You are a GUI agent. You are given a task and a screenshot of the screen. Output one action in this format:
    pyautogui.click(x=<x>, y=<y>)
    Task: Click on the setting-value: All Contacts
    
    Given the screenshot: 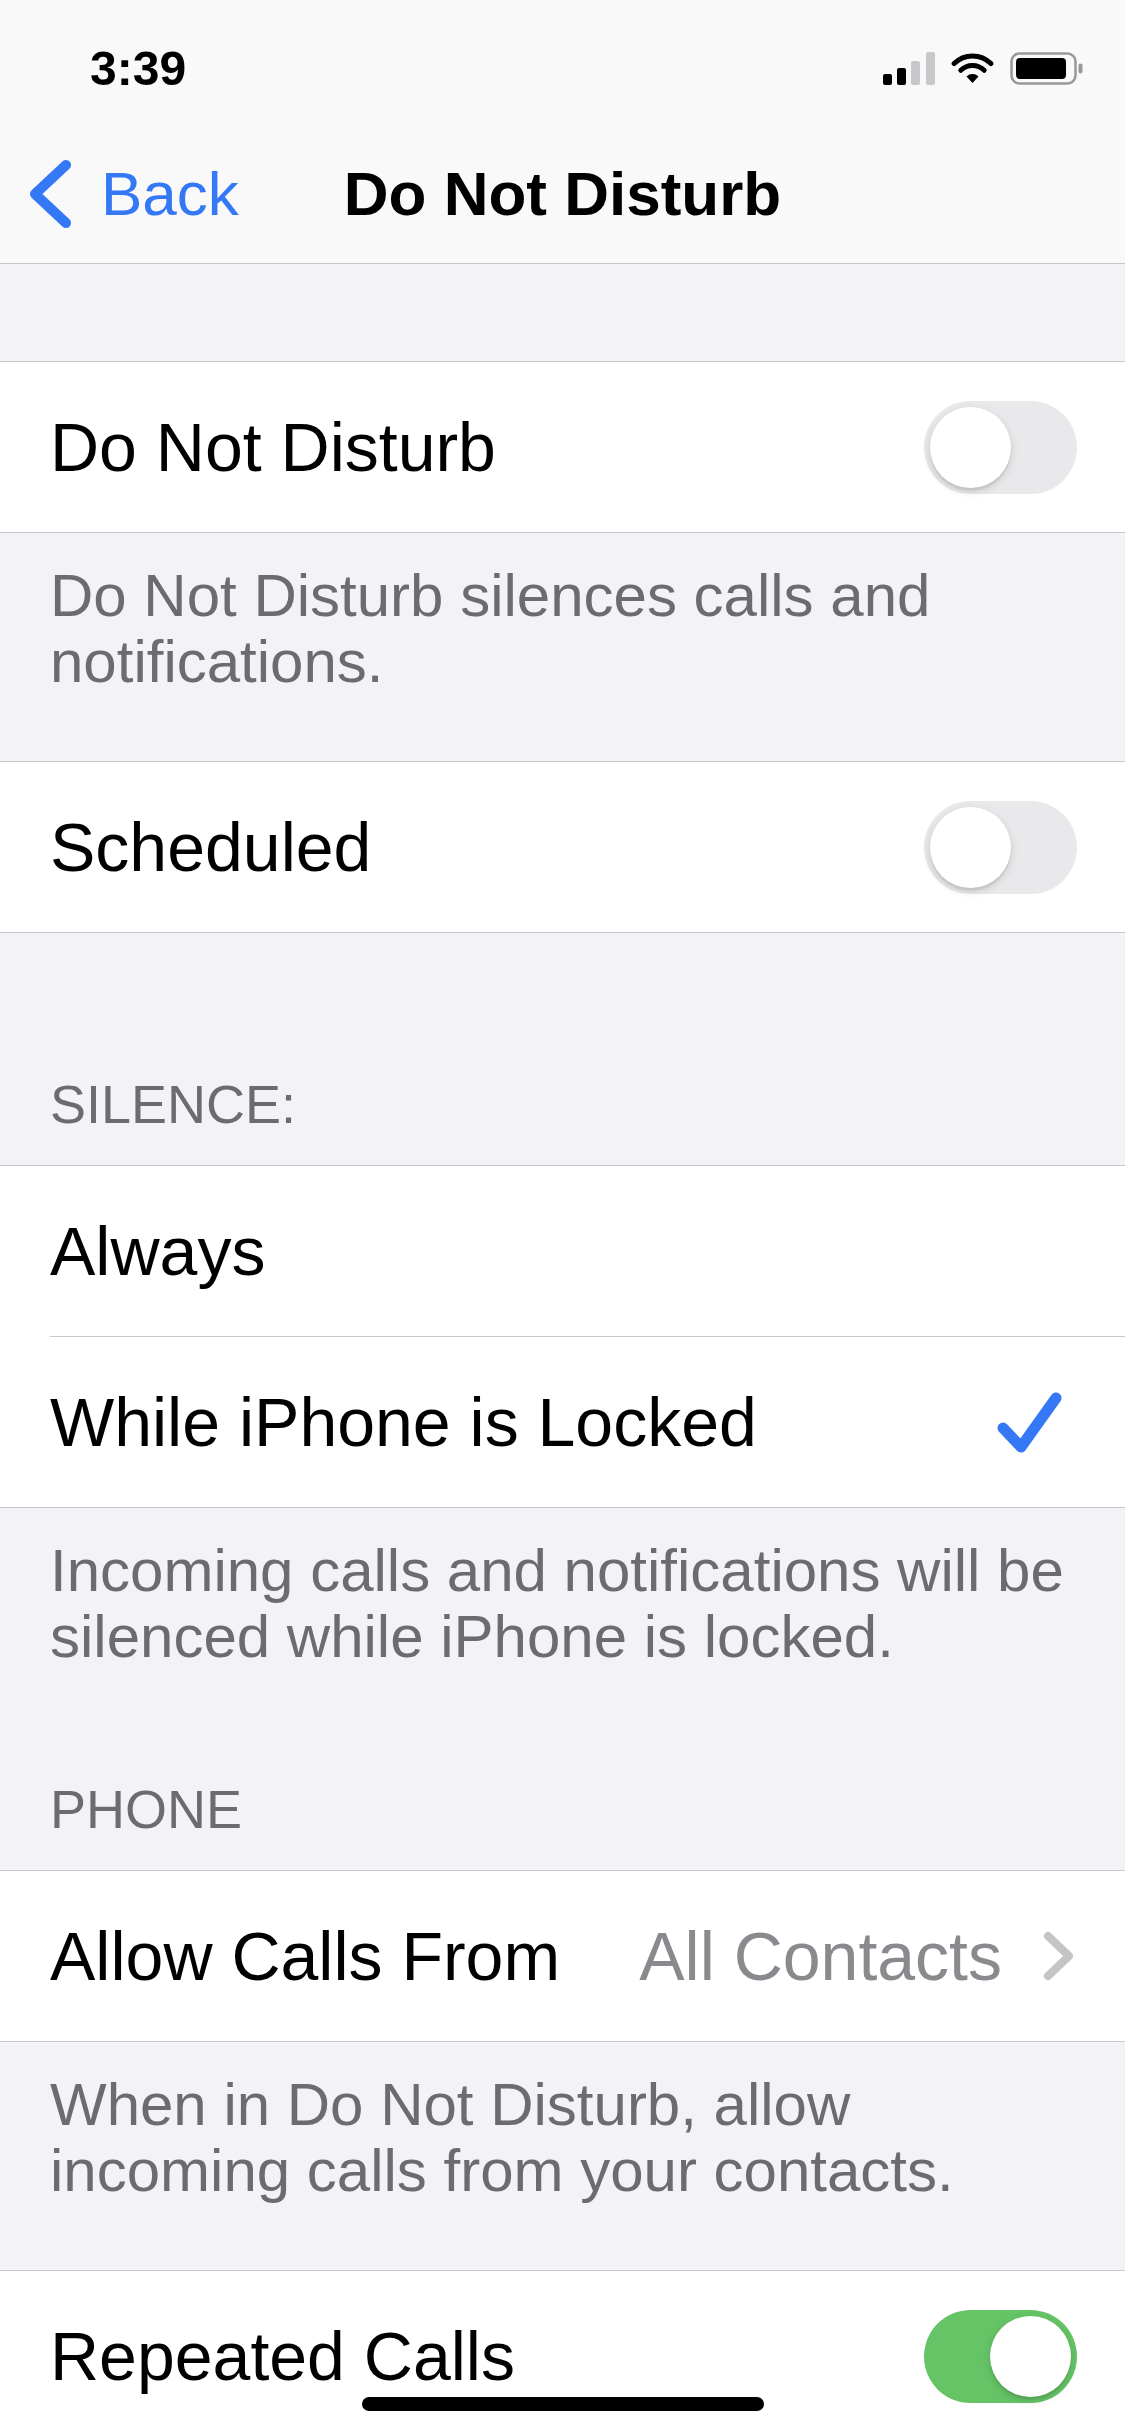 What is the action you would take?
    pyautogui.click(x=820, y=1956)
    